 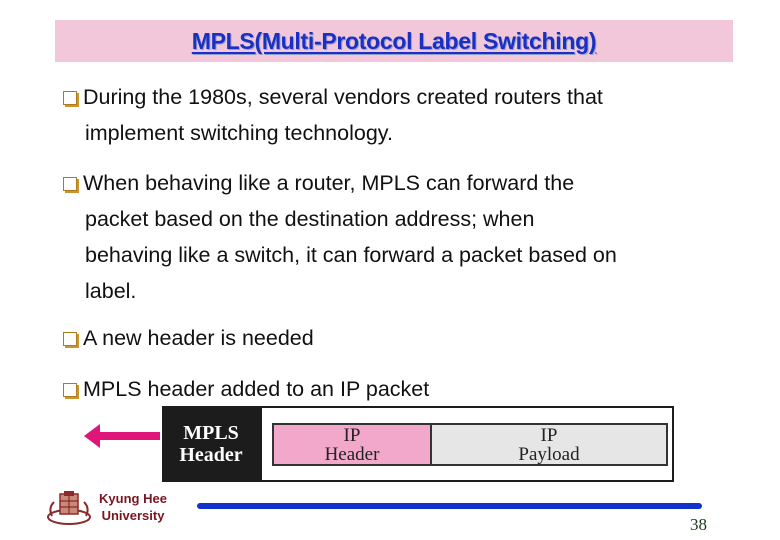 I want to click on bullet-4: MPLS header added to an IP packet, so click(x=246, y=389).